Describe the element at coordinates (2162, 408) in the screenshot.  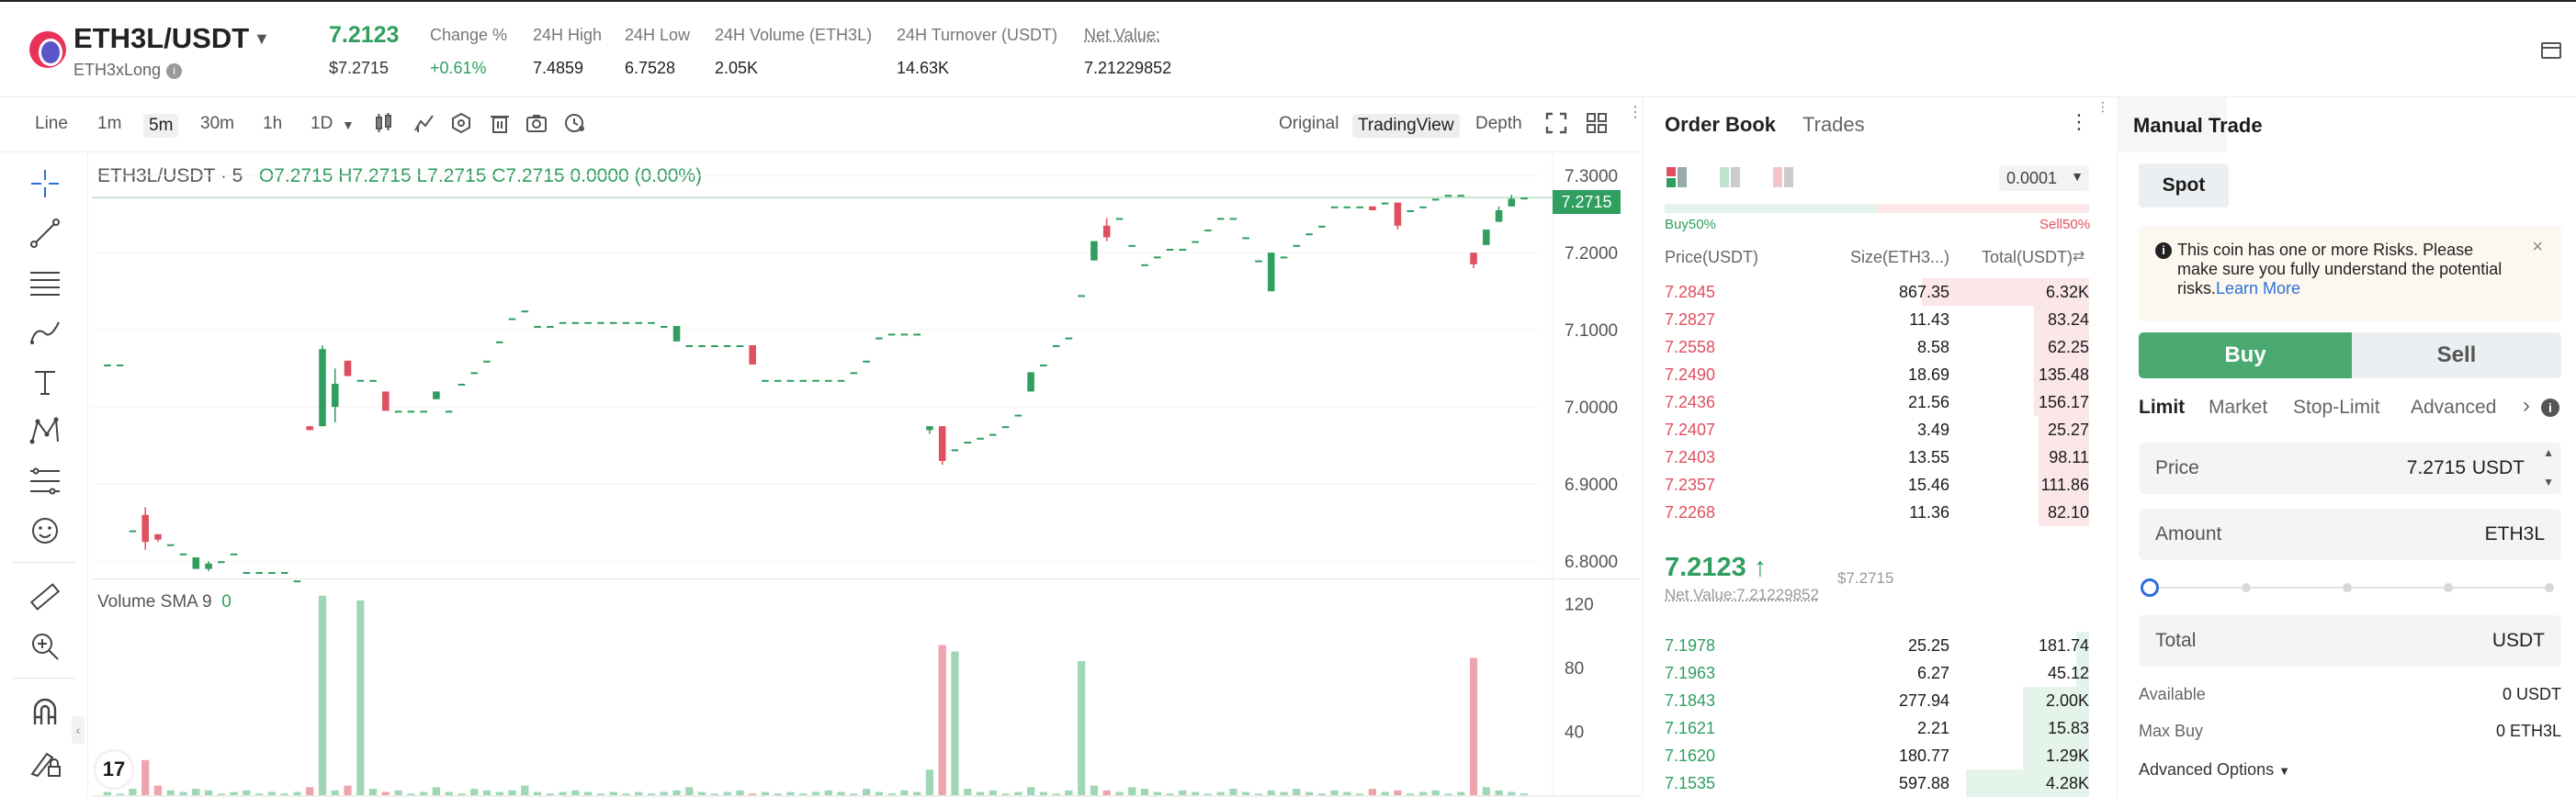
I see `order-type-limit: Limit` at that location.